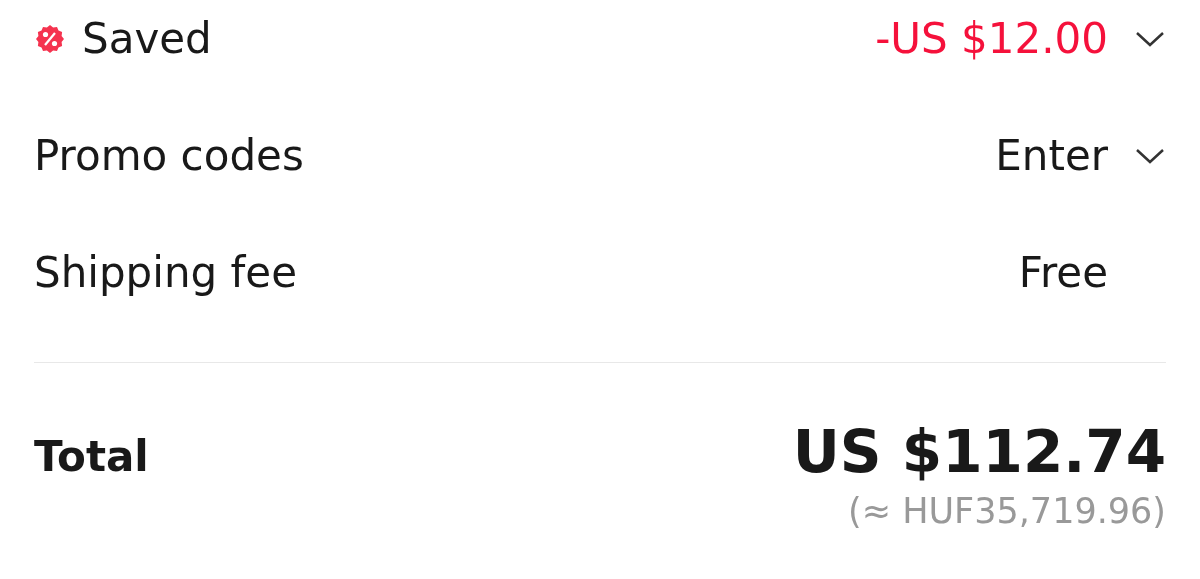  I want to click on row-value: Enter, so click(1051, 156).